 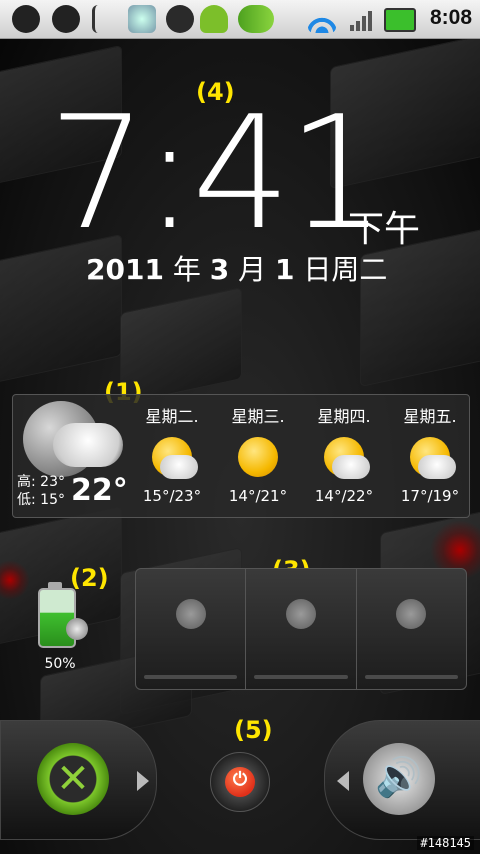 I want to click on status-bar: 8:08, so click(x=240, y=19).